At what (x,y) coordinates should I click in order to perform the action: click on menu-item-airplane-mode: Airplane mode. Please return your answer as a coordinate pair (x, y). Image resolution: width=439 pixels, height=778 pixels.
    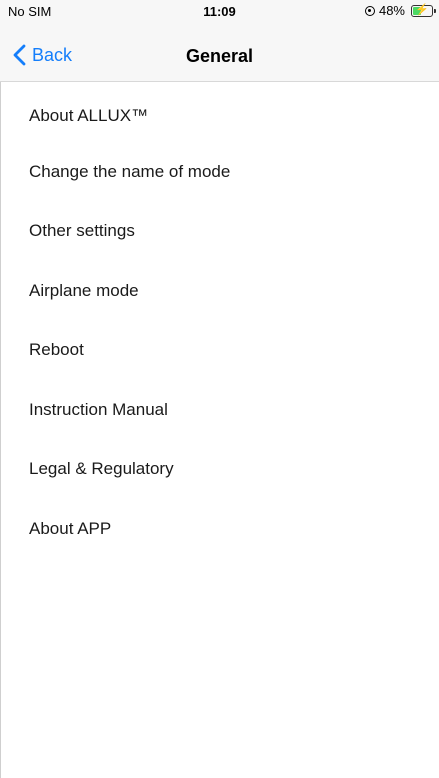
    Looking at the image, I should click on (219, 291).